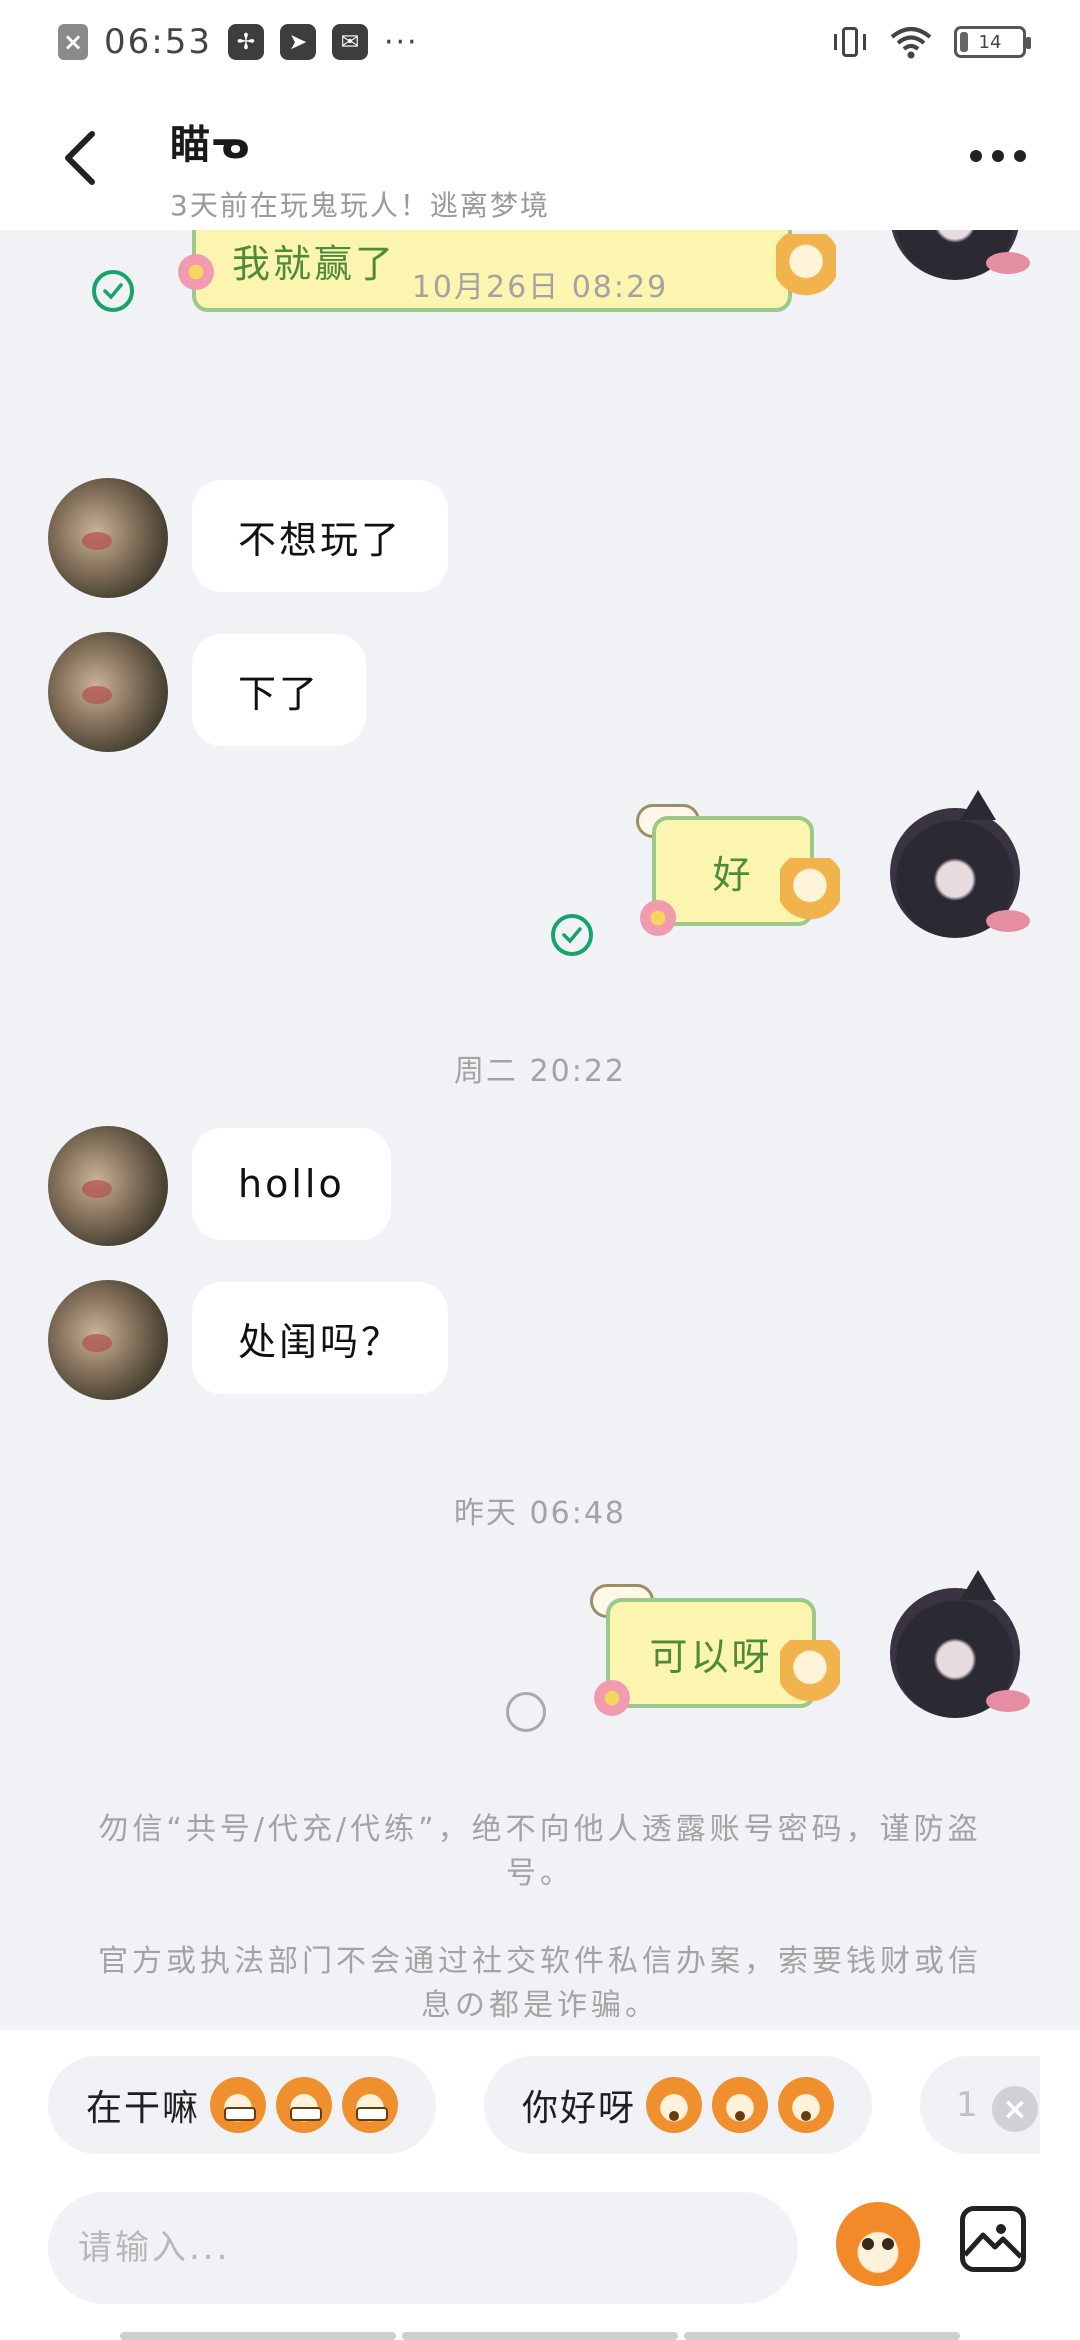  Describe the element at coordinates (360, 205) in the screenshot. I see `contact-status: 3天前在玩鬼玩人！逃离梦境` at that location.